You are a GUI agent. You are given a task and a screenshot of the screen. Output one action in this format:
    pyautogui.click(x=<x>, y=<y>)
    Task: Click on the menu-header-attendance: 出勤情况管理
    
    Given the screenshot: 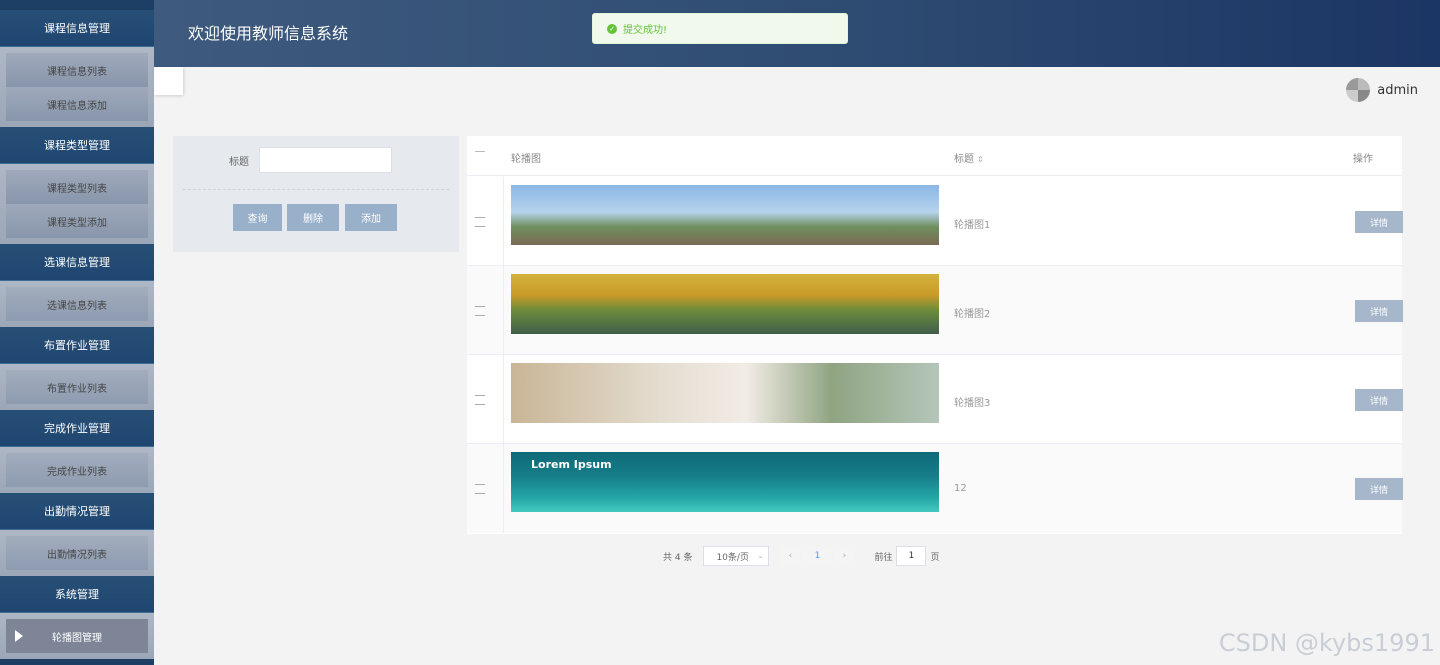 What is the action you would take?
    pyautogui.click(x=77, y=511)
    